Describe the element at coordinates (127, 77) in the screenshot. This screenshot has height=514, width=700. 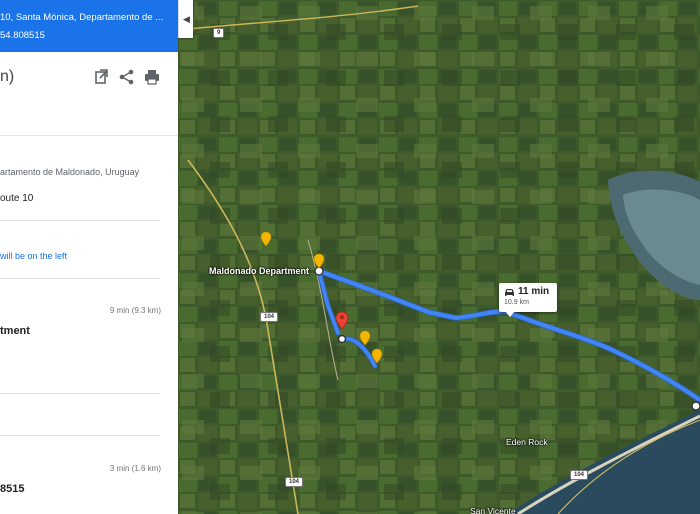
I see `share-icon` at that location.